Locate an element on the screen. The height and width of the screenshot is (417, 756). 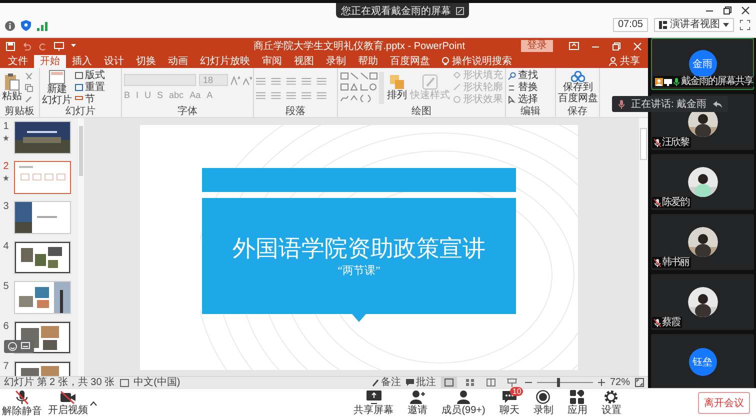
window-title: 商丘学院大学生文明礼仪教育.pptx - PowerPoint is located at coordinates (359, 47).